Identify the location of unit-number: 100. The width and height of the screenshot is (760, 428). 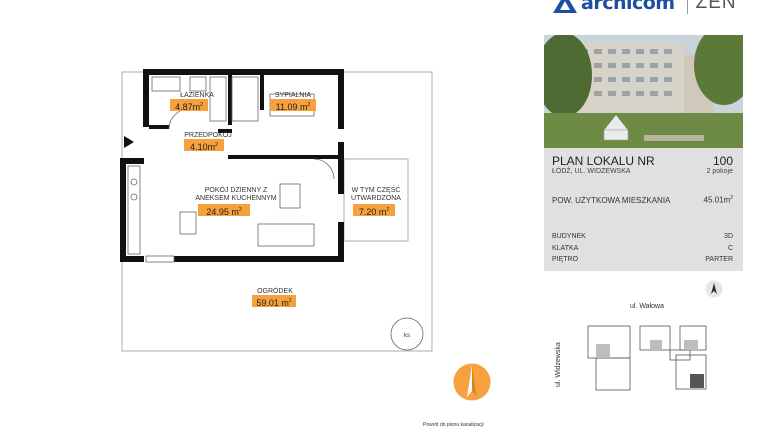
(722, 161).